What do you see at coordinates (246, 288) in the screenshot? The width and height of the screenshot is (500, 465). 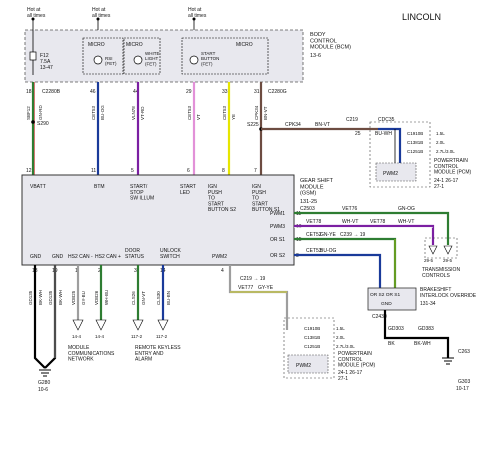 I see `wire-vet77-label: VET77` at bounding box center [246, 288].